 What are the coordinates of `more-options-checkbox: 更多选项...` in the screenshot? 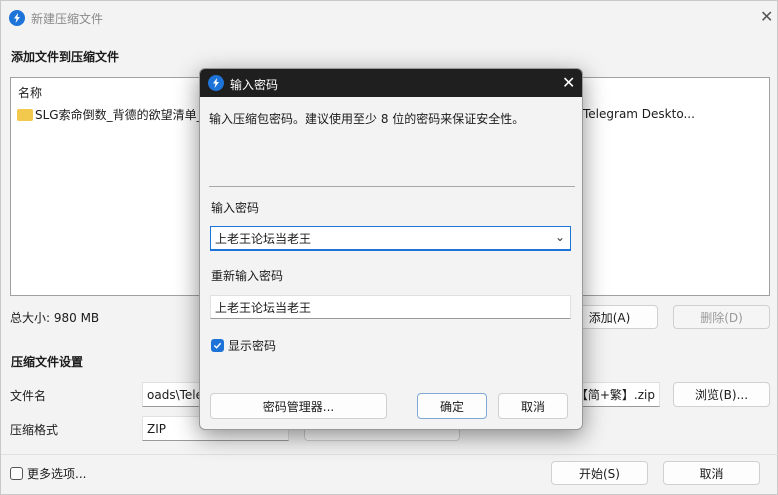 It's located at (48, 473).